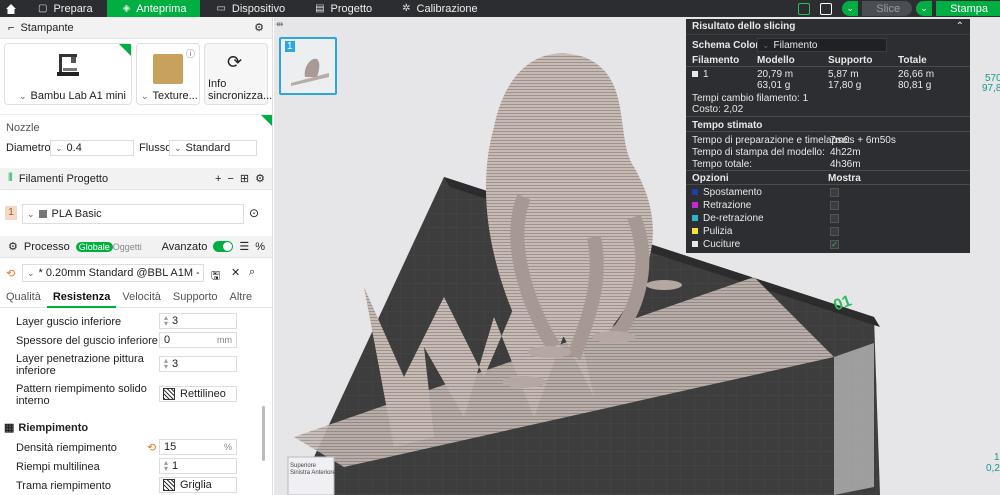  Describe the element at coordinates (223, 246) in the screenshot. I see `advanced-switch` at that location.